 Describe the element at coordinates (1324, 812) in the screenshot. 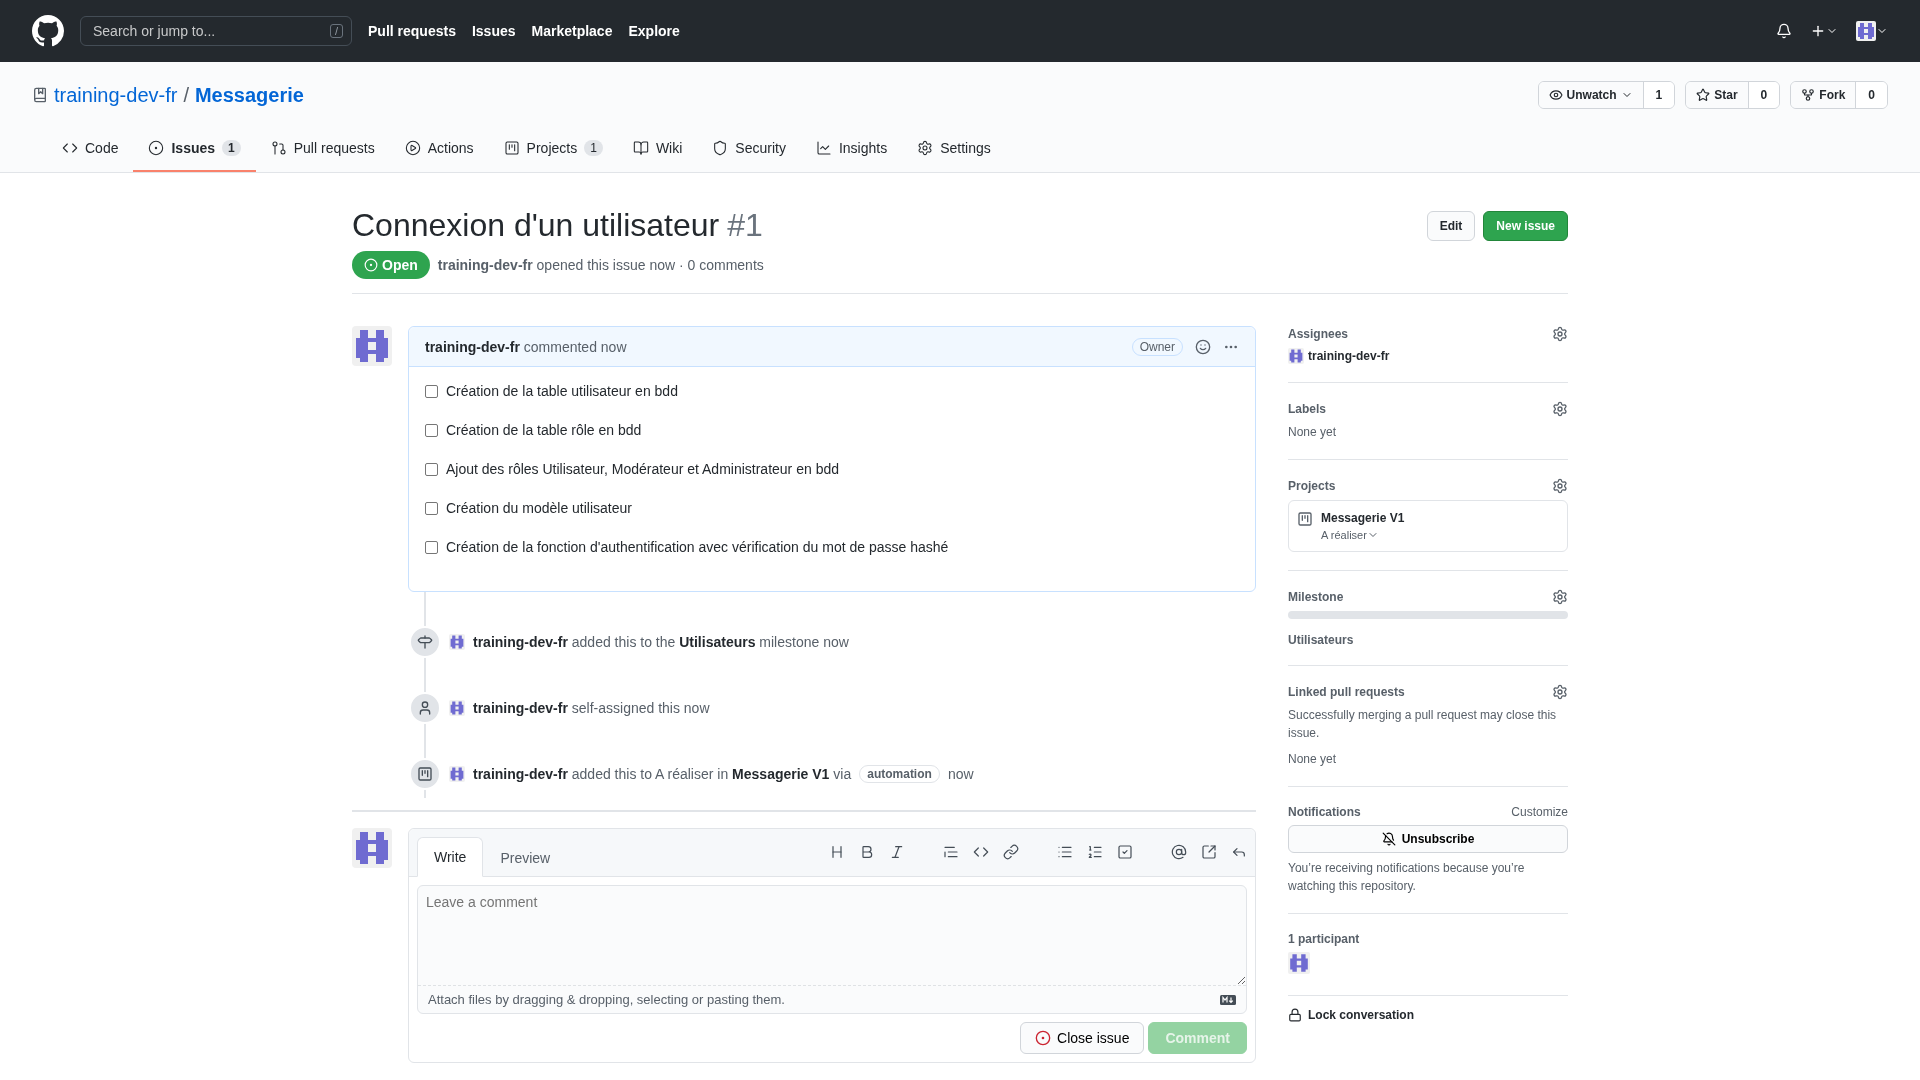

I see `section-title: Notifications` at that location.